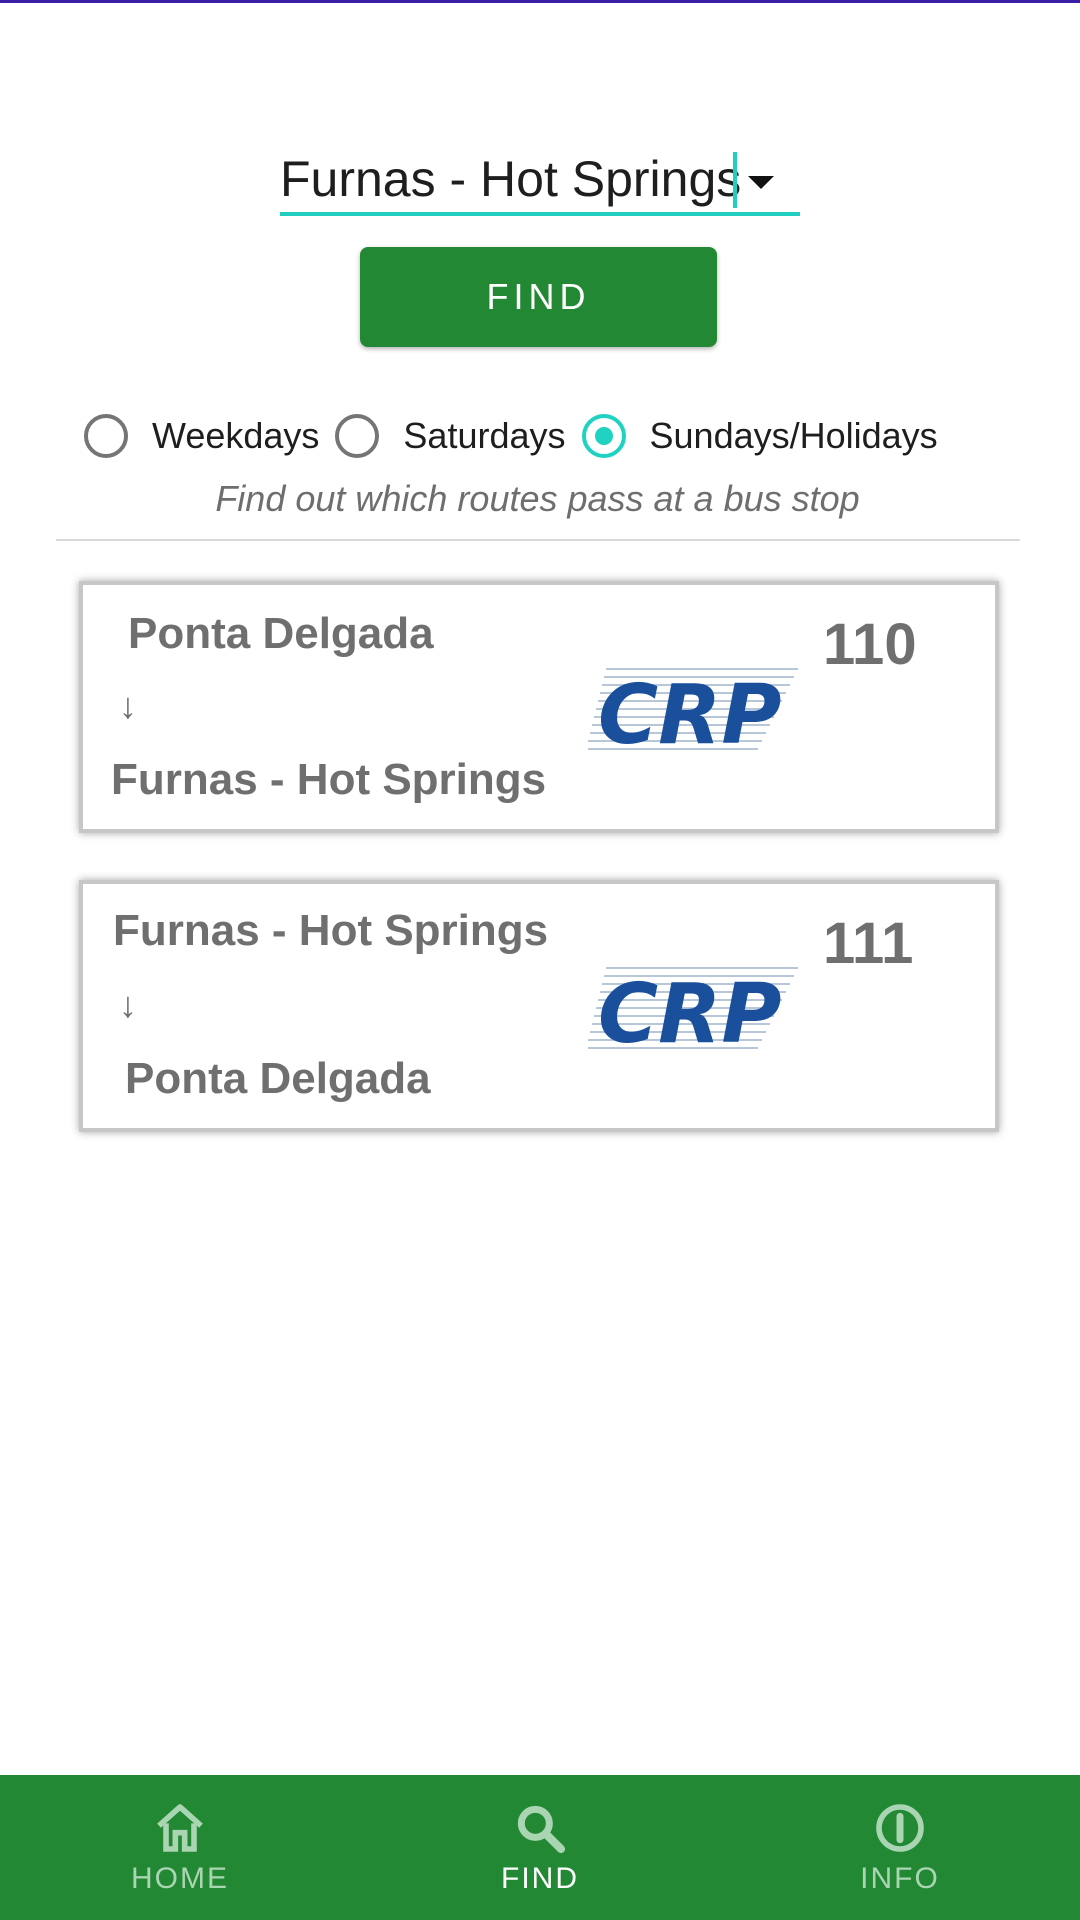 The image size is (1080, 1920). I want to click on radio-label: Weekdays, so click(236, 435).